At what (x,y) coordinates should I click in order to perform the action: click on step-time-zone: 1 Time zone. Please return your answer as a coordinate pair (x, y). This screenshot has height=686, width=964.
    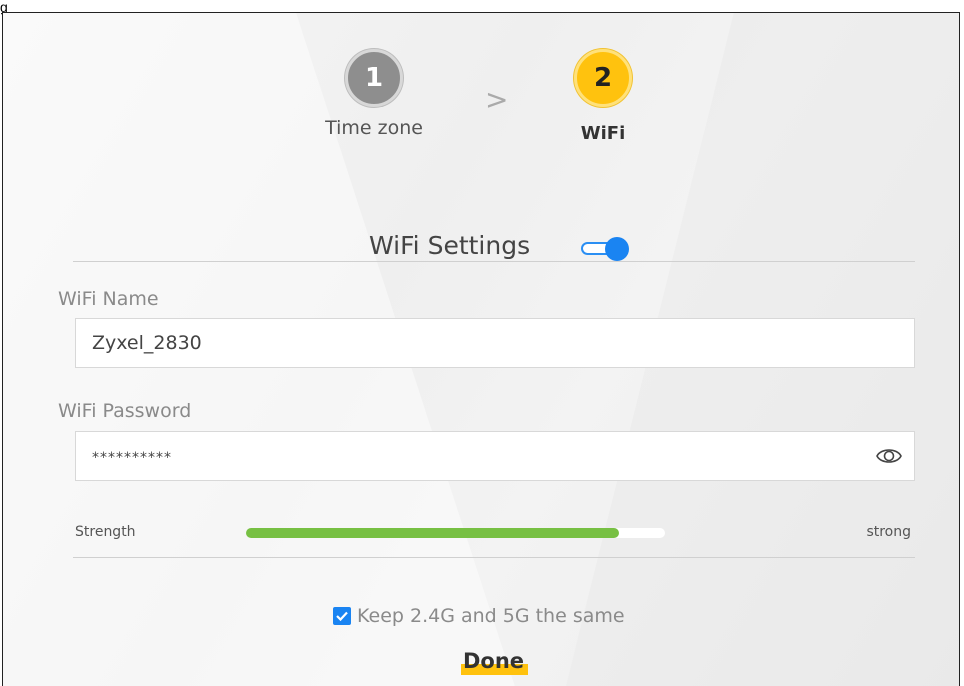
    Looking at the image, I should click on (374, 94).